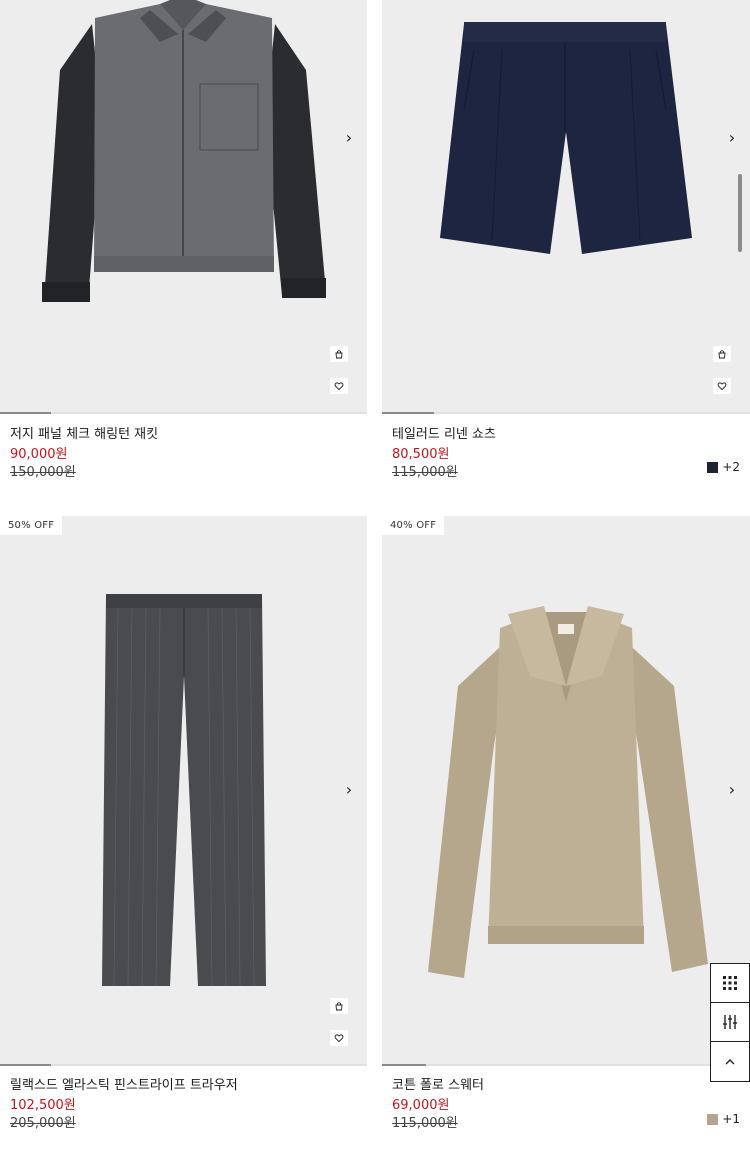 The width and height of the screenshot is (750, 1162). What do you see at coordinates (84, 435) in the screenshot?
I see `product-name: 저지 패널 체크 해링턴 재킷` at bounding box center [84, 435].